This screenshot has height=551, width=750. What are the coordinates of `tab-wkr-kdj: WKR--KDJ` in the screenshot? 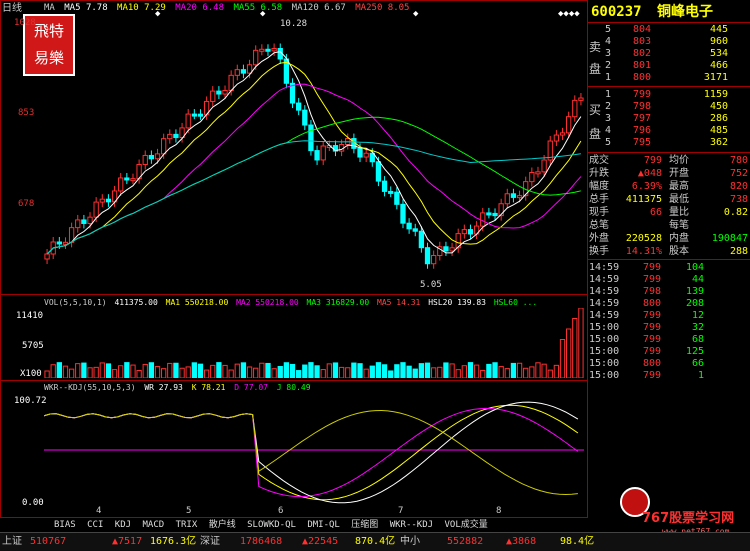 It's located at (411, 525).